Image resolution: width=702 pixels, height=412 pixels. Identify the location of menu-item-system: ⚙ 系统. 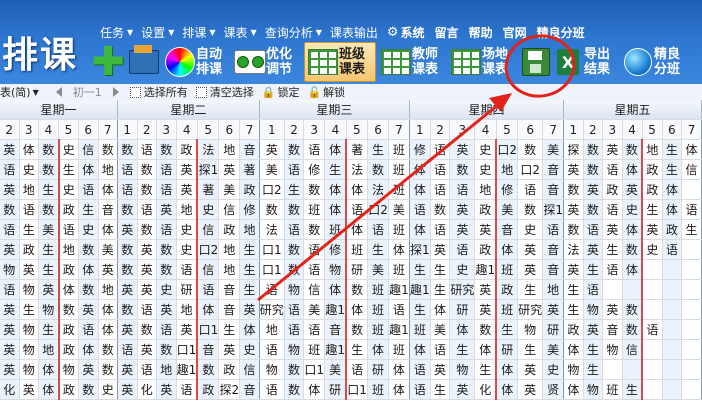
(406, 32).